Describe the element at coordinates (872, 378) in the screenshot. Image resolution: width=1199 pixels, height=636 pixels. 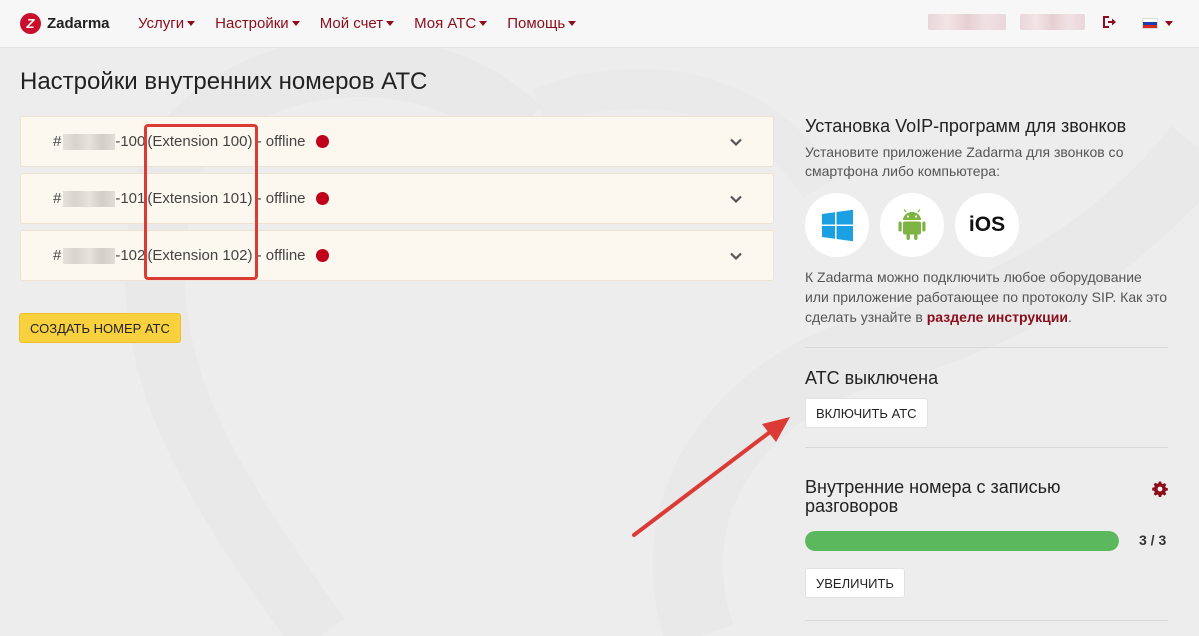
I see `pbx-status-title: АТС выключена` at that location.